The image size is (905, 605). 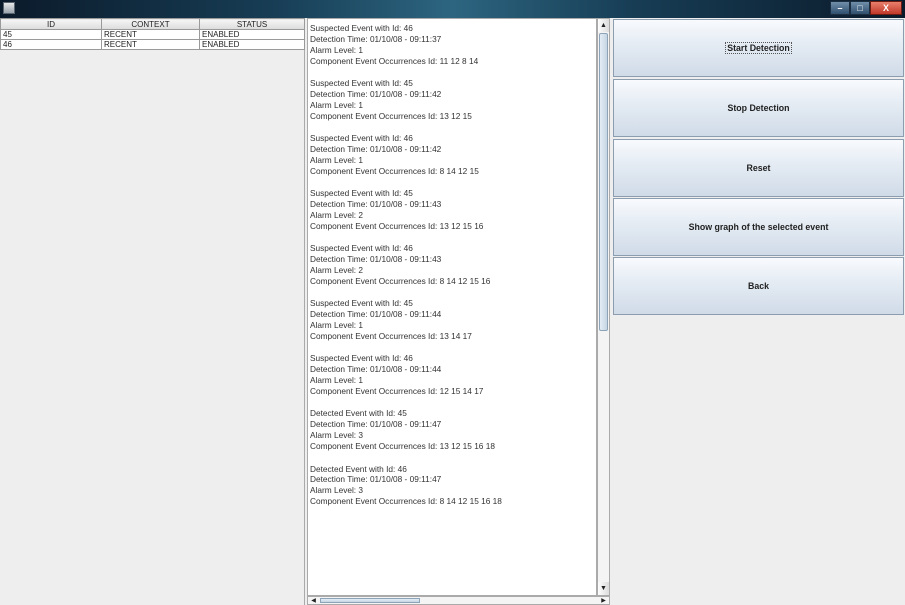 I want to click on column-header-status: STATUS, so click(x=252, y=24).